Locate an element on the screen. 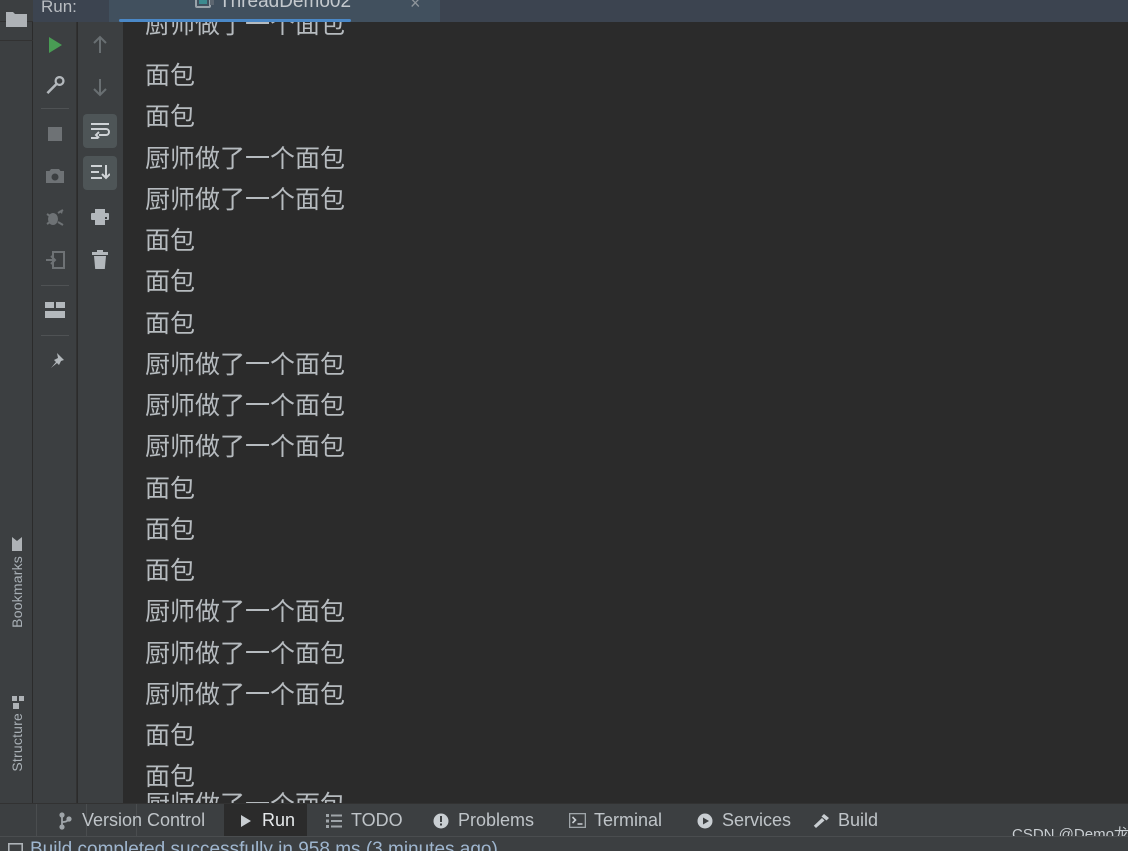 This screenshot has height=851, width=1128. scroll-to-end-button is located at coordinates (100, 173).